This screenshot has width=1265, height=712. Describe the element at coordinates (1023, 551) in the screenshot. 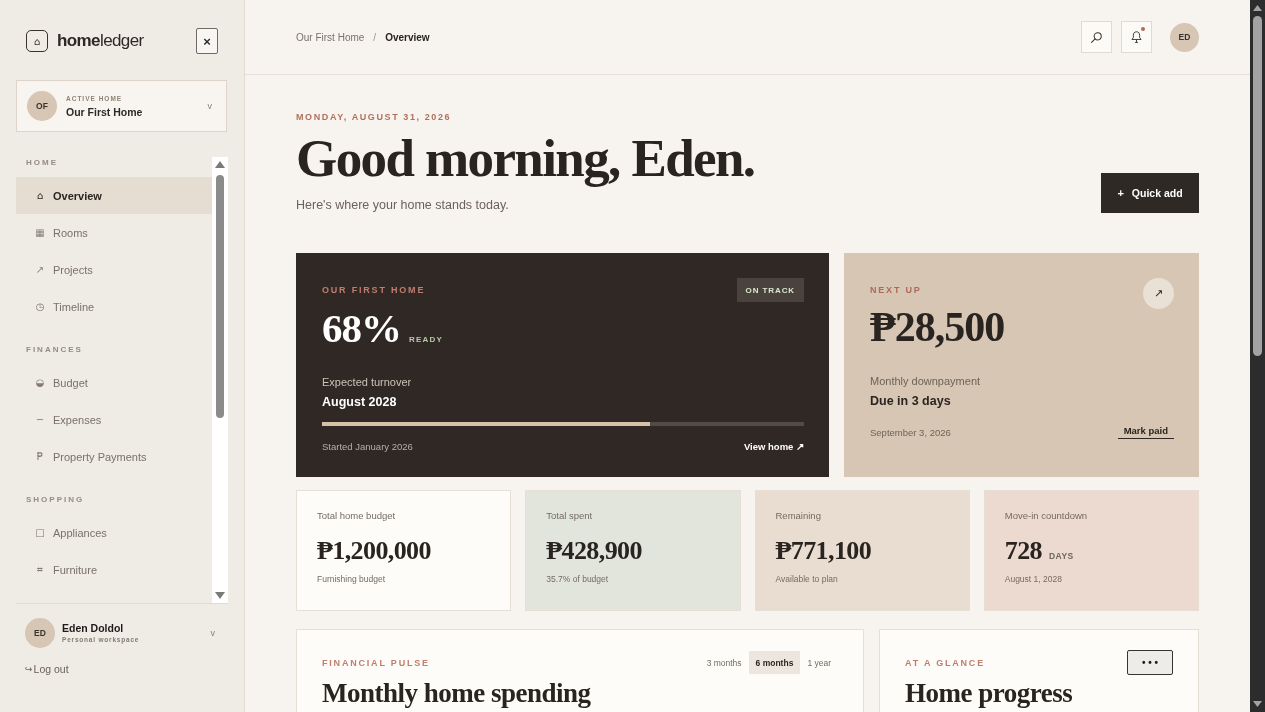

I see `stat-value: 728` at that location.